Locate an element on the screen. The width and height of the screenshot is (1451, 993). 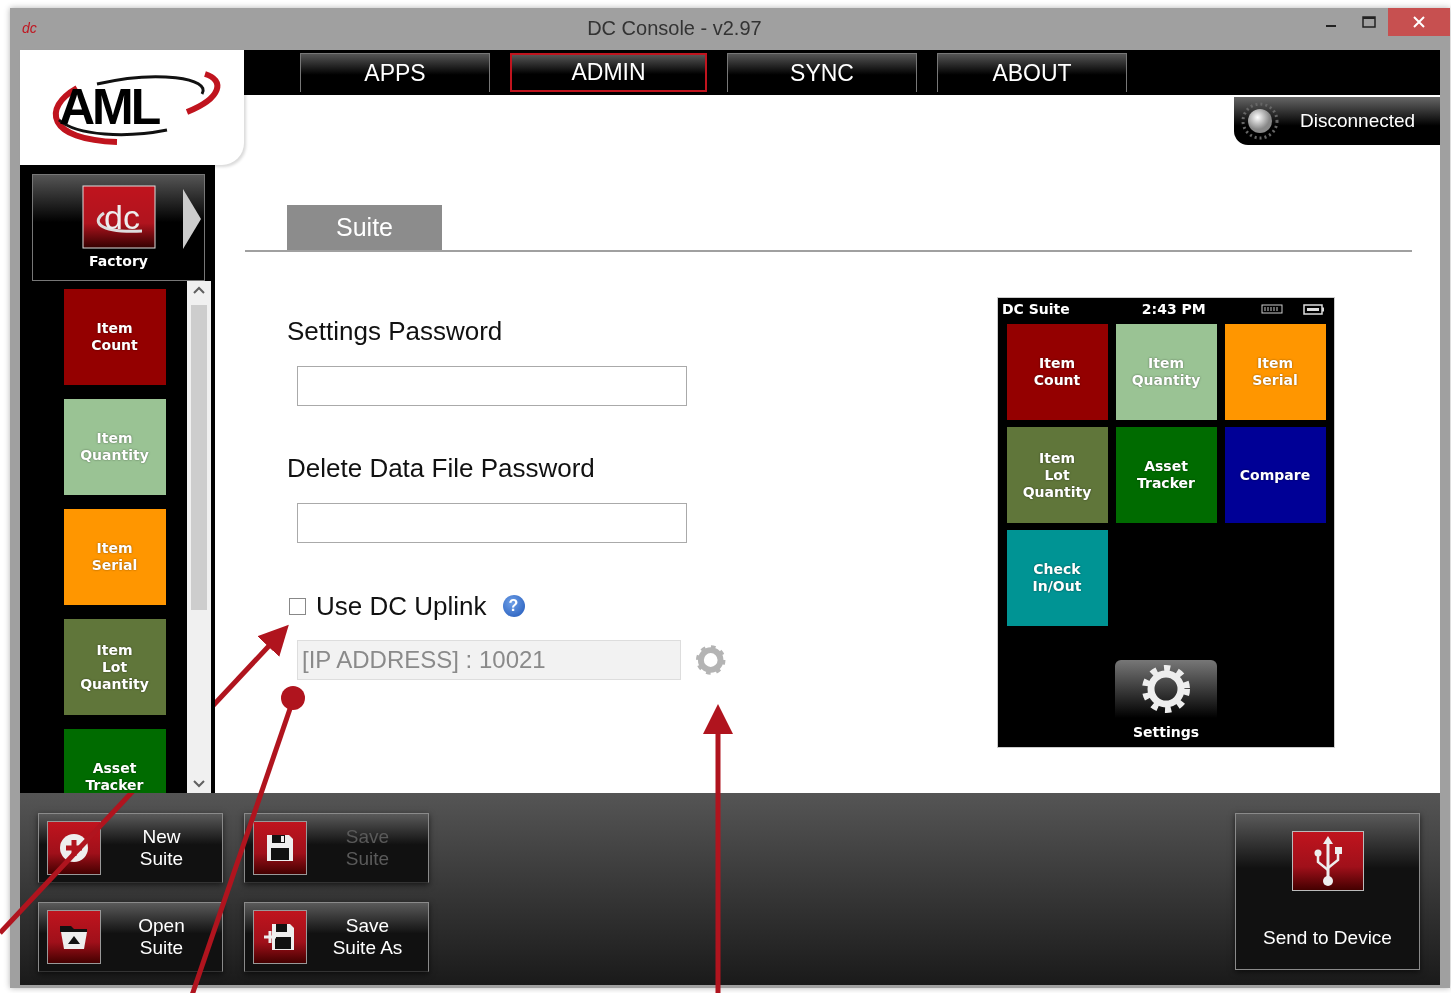
profile-label: Factory is located at coordinates (118, 261).